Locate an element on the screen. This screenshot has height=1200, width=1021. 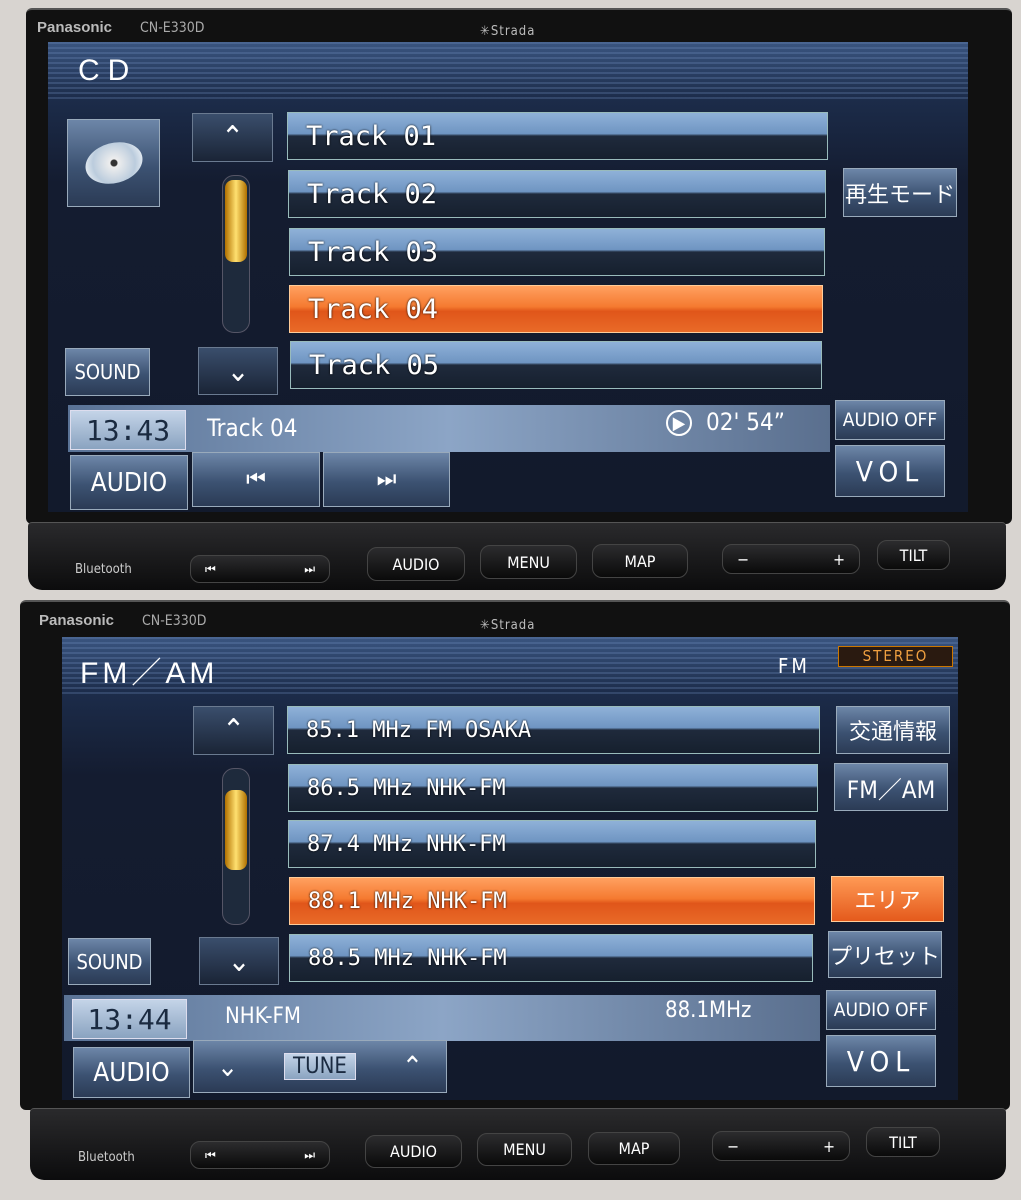
station-label: 85.1 MHz FM OSAKA is located at coordinates (419, 730).